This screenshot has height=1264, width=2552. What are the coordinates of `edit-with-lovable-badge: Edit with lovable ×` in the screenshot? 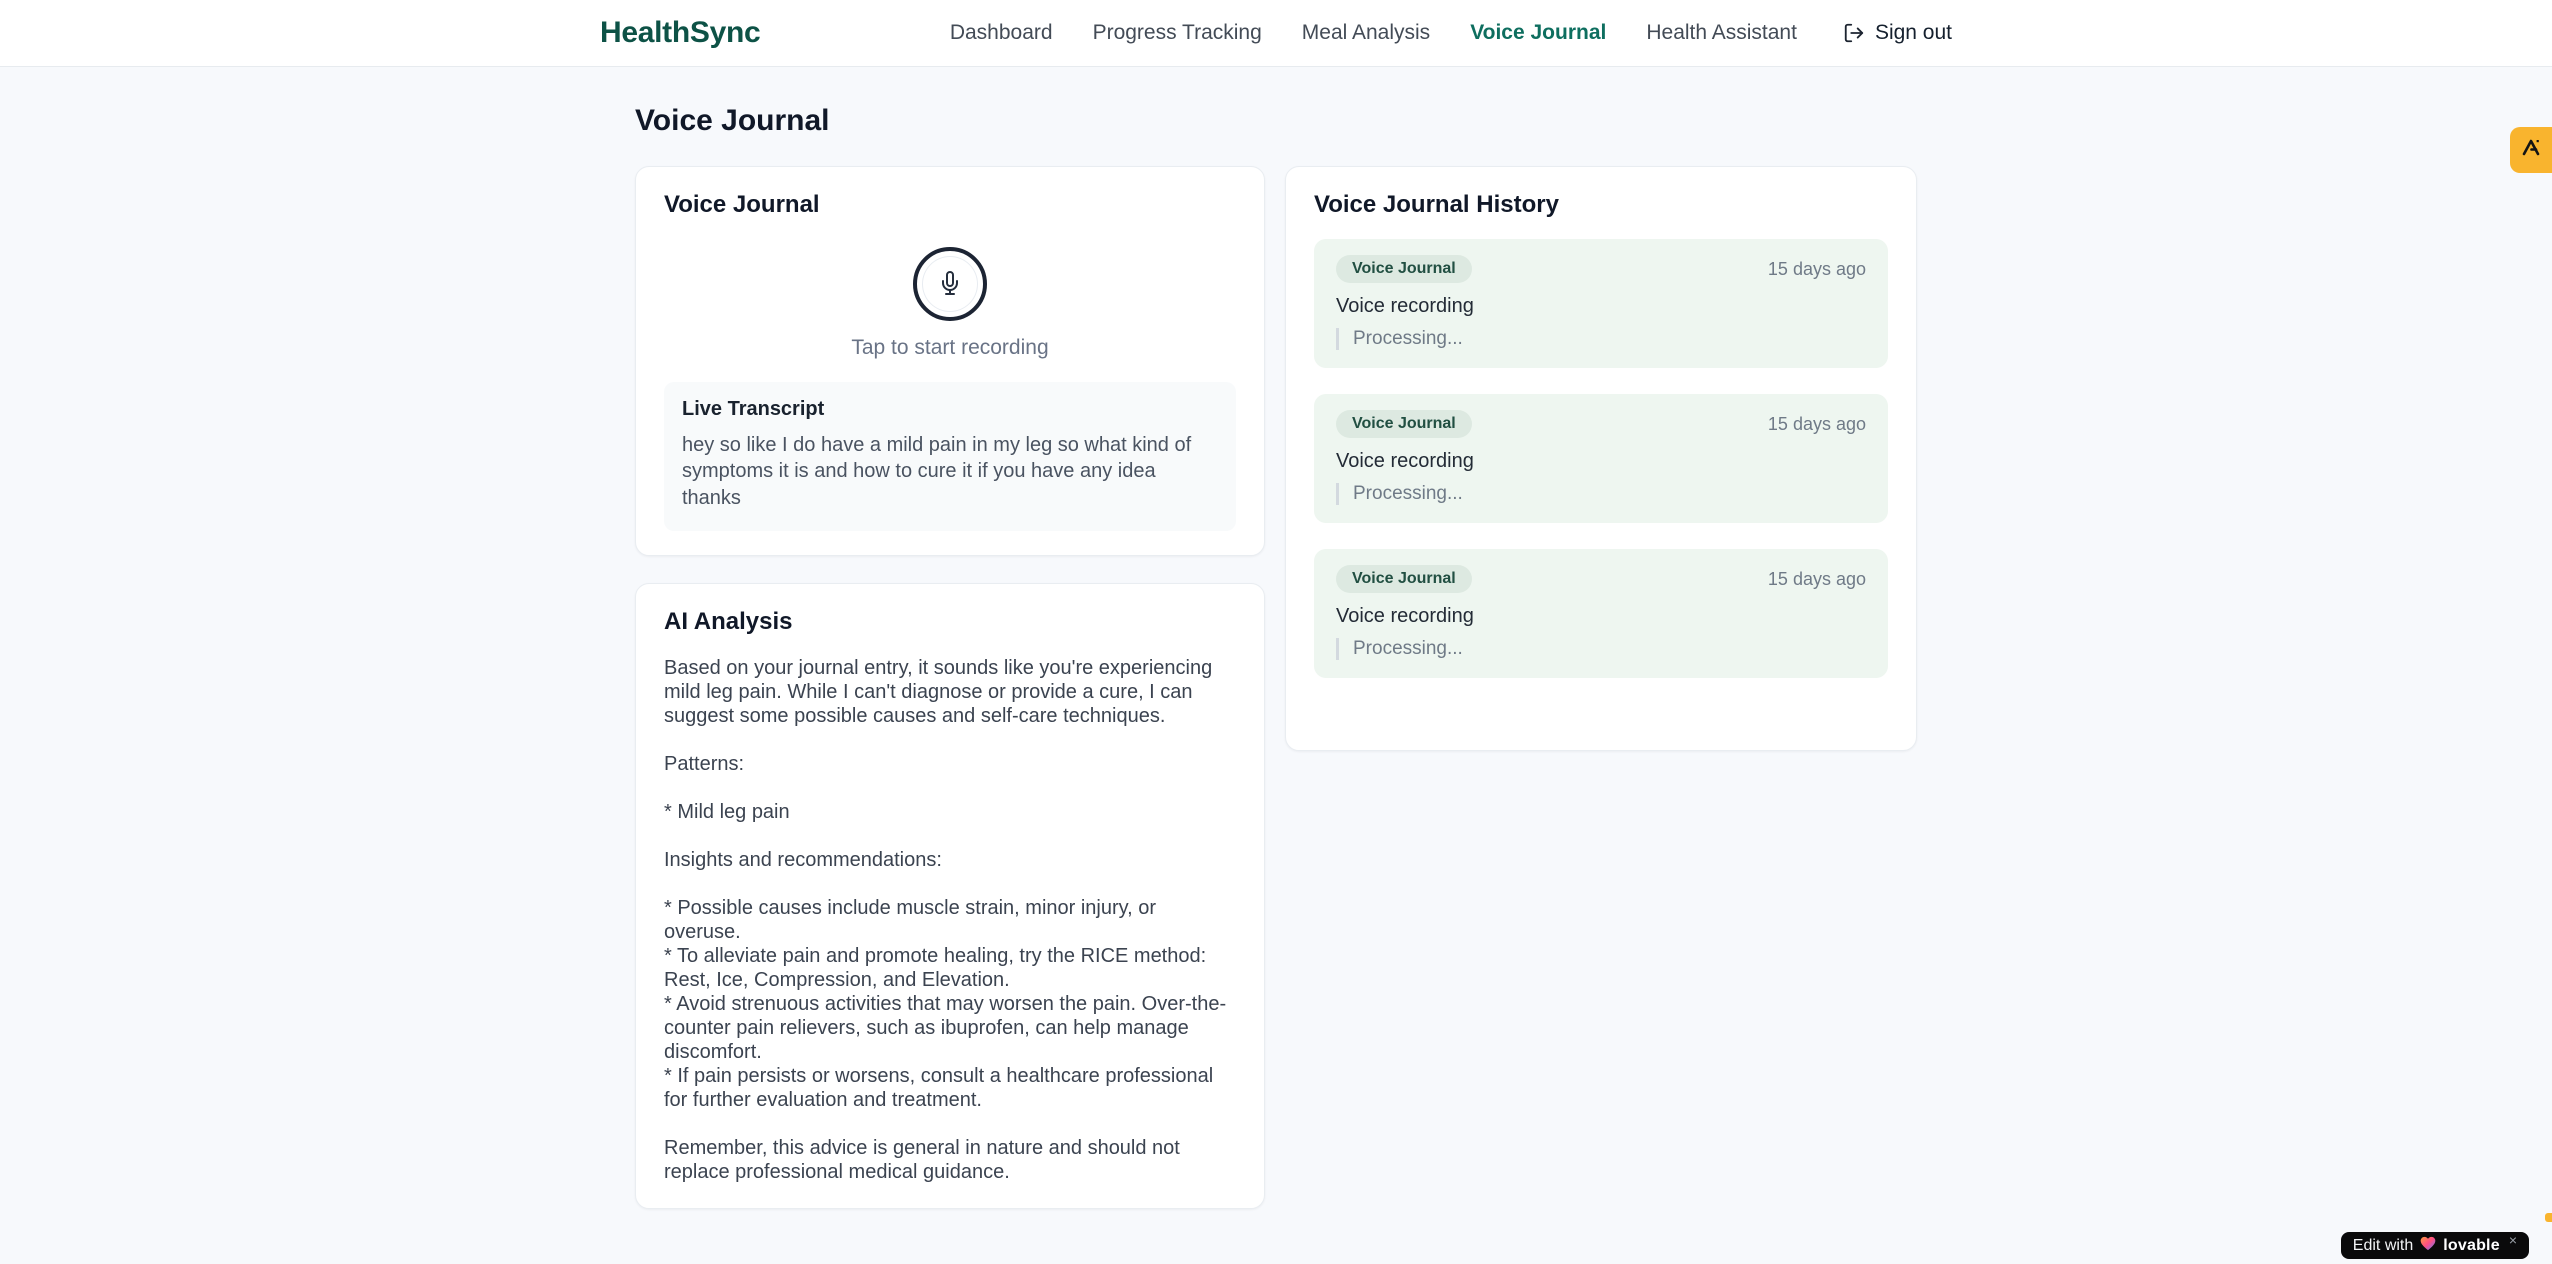 It's located at (2434, 1245).